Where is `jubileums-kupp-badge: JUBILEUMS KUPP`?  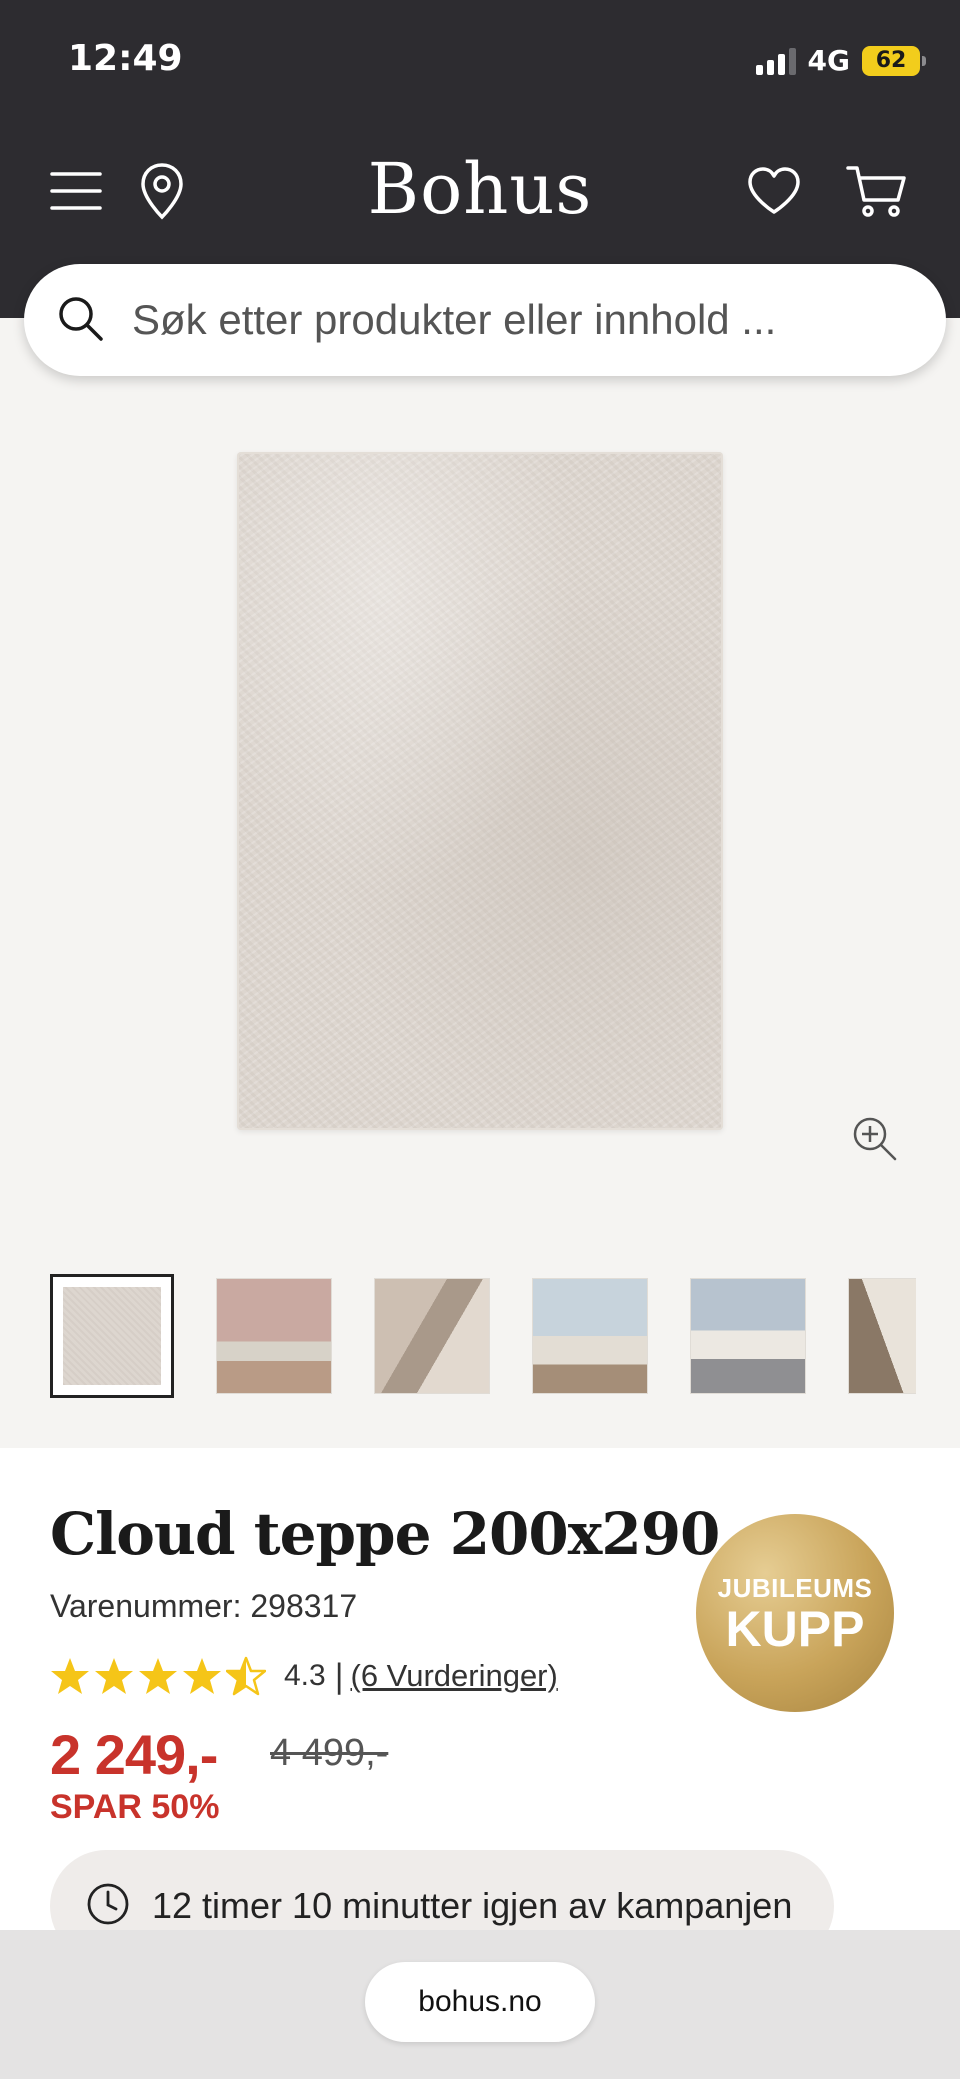
jubileums-kupp-badge: JUBILEUMS KUPP is located at coordinates (795, 1613).